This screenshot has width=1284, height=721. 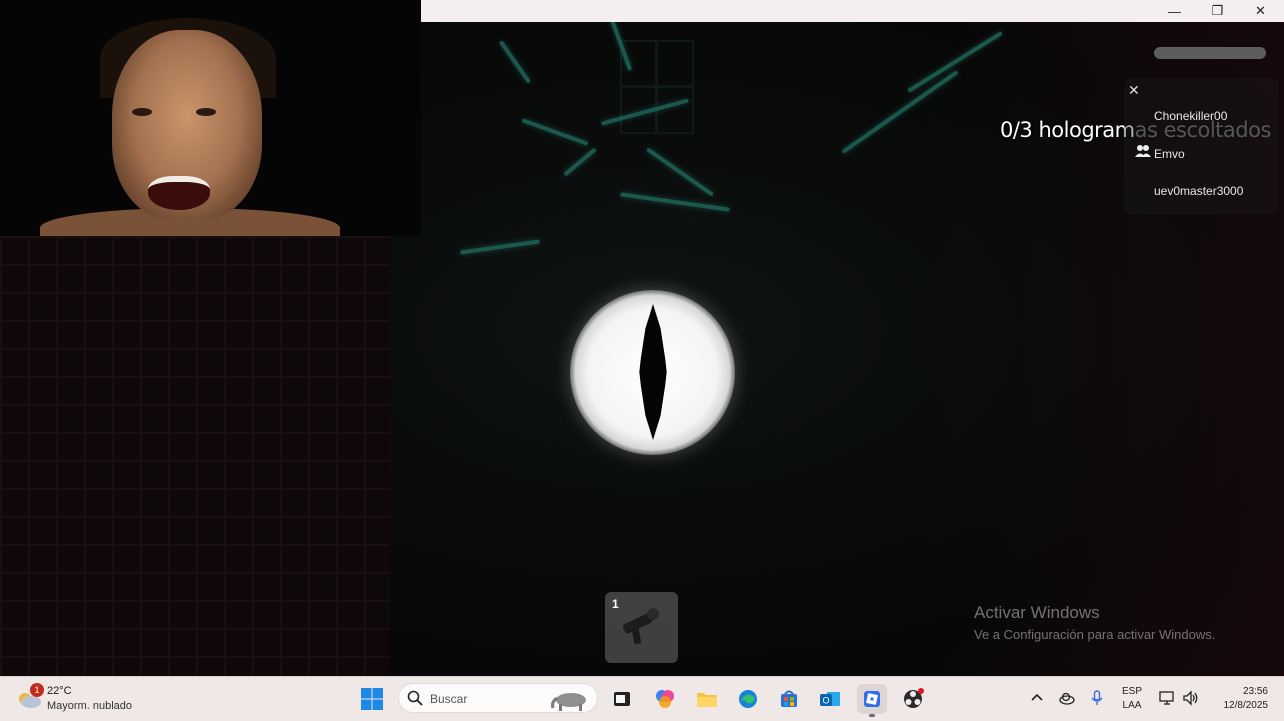 I want to click on outlook-icon: O, so click(x=830, y=699).